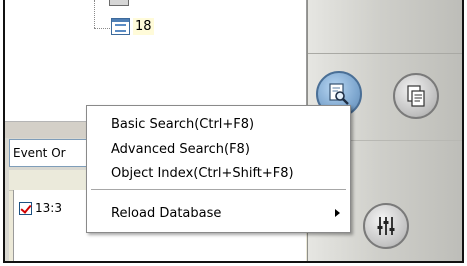 This screenshot has width=467, height=266. I want to click on menu-item-label: Reload Database, so click(166, 213).